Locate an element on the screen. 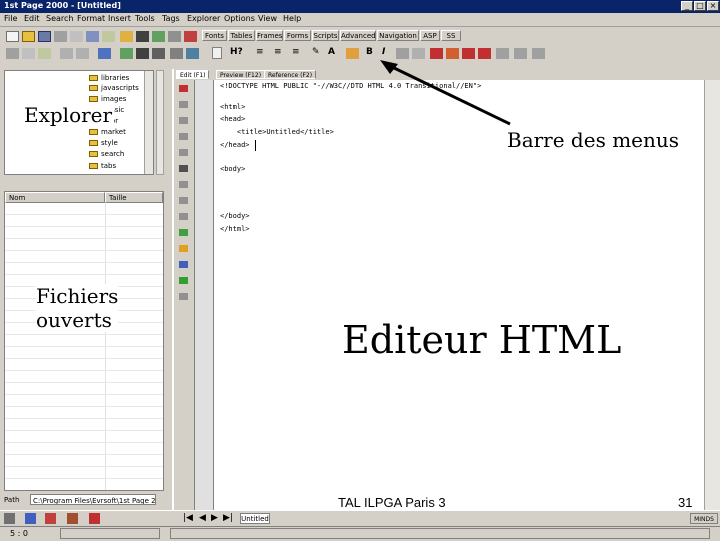 The height and width of the screenshot is (541, 720). arrow-head is located at coordinates (389, 67).